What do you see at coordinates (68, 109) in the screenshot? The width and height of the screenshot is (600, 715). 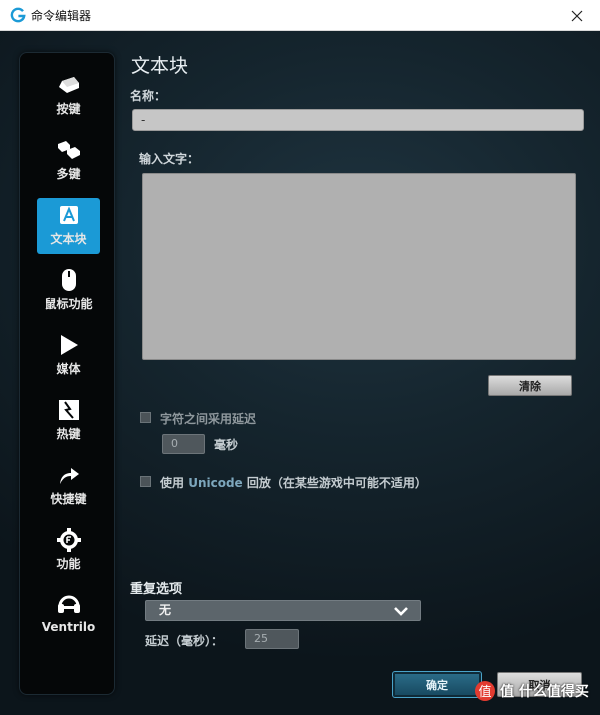 I see `sidebar-item-label: 按键` at bounding box center [68, 109].